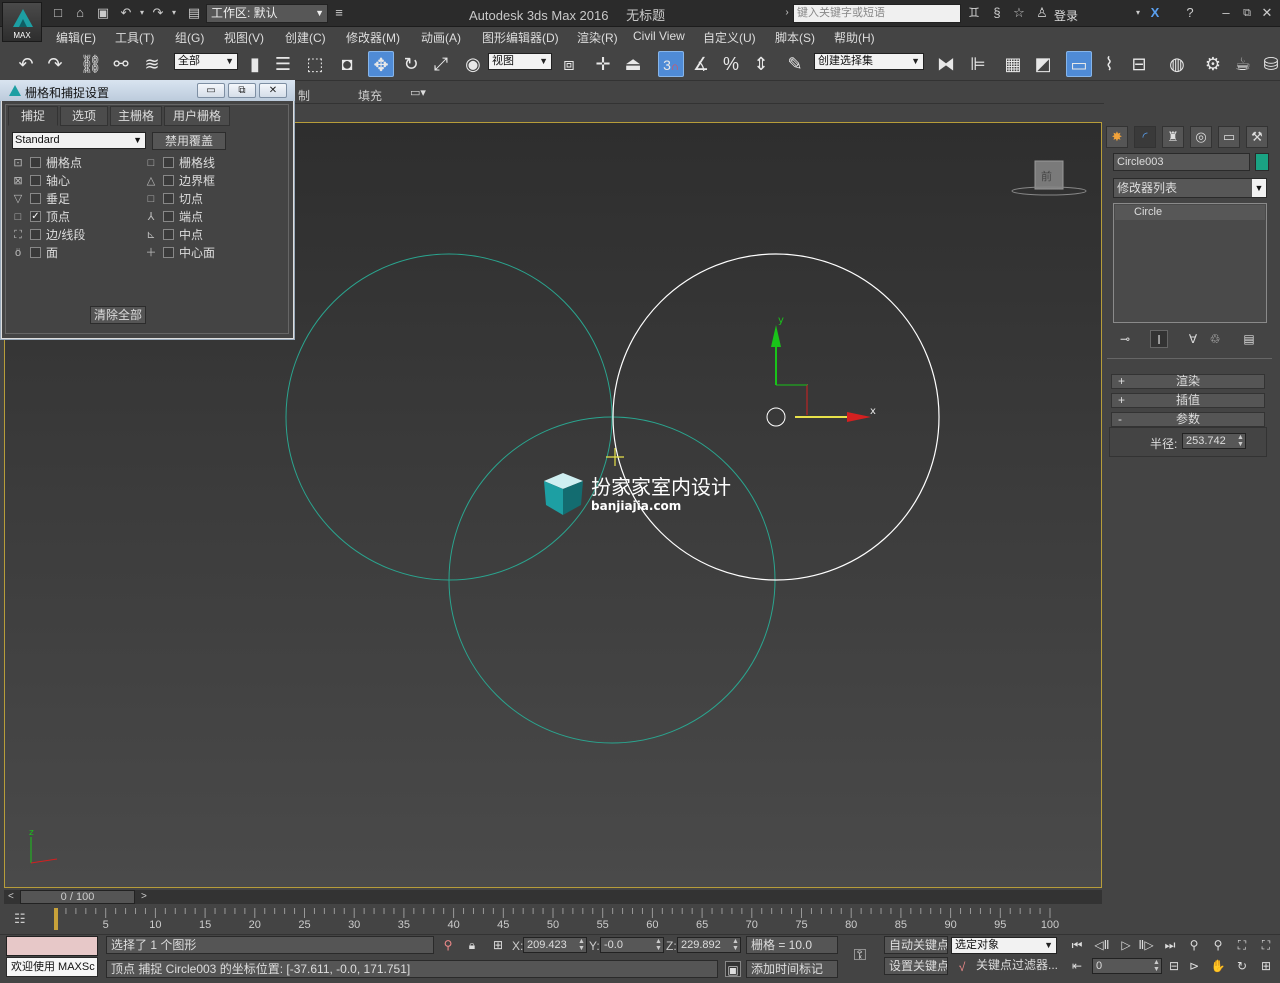  What do you see at coordinates (441, 64) in the screenshot?
I see `select-and-scale-icon: ⤢` at bounding box center [441, 64].